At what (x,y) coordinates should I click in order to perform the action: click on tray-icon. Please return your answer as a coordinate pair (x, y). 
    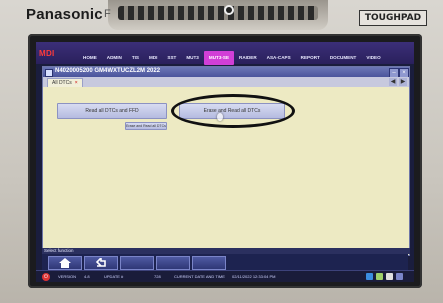
    Looking at the image, I should click on (399, 276).